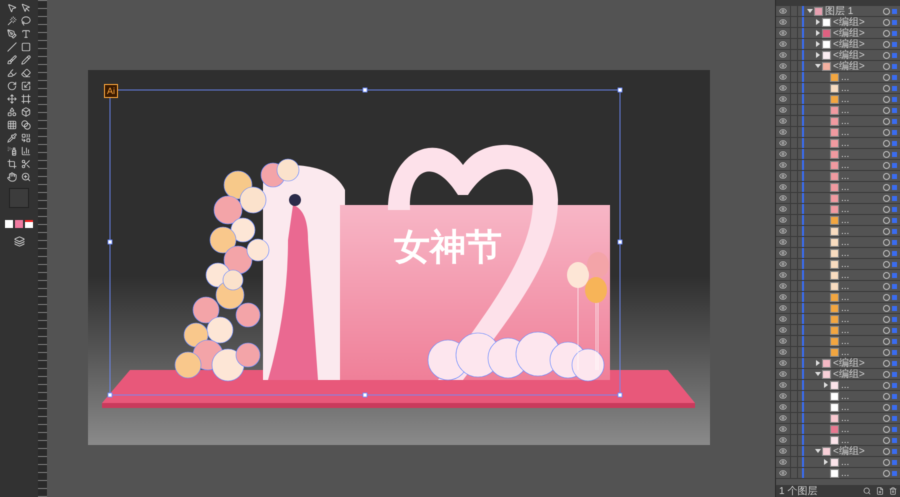 This screenshot has width=900, height=497. Describe the element at coordinates (867, 491) in the screenshot. I see `search-icon` at that location.